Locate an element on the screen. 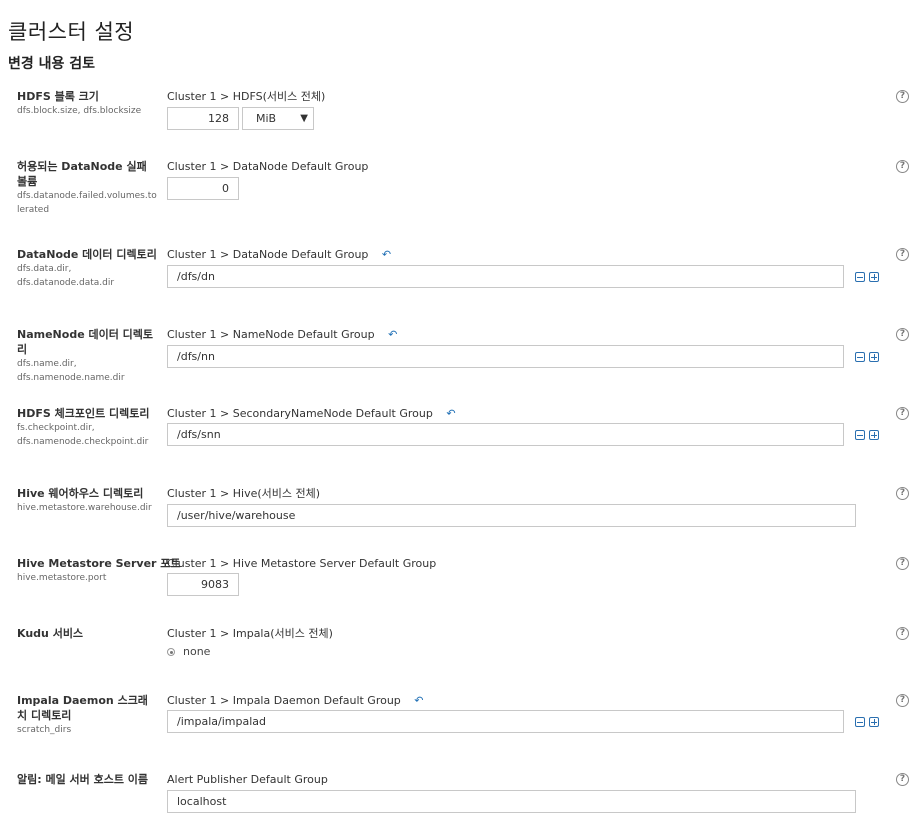 This screenshot has height=823, width=921. setting-label: 알림: 메일 서버 호스트 이름 is located at coordinates (83, 779).